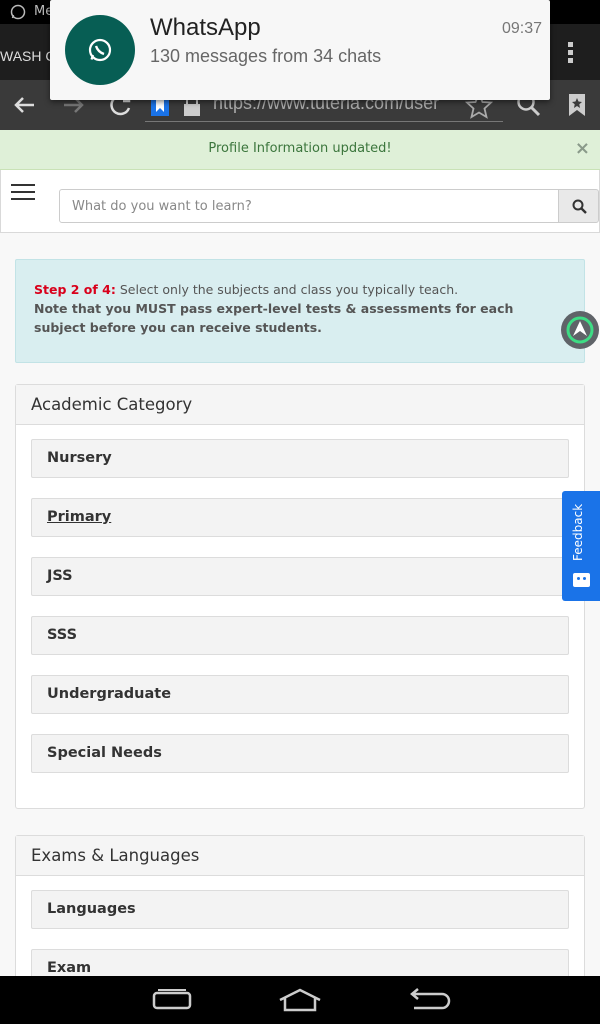  I want to click on site-header, so click(300, 201).